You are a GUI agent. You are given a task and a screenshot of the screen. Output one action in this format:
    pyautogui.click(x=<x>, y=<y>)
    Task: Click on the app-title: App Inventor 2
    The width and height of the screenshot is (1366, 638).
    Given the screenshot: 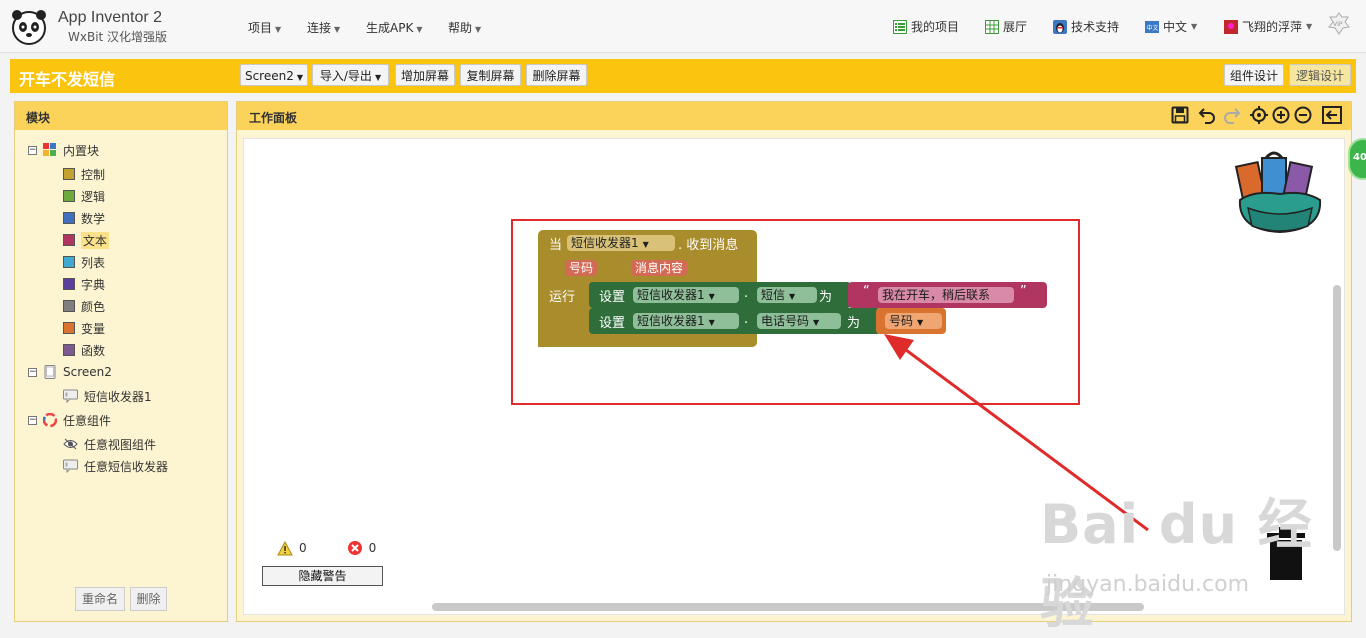 What is the action you would take?
    pyautogui.click(x=110, y=17)
    